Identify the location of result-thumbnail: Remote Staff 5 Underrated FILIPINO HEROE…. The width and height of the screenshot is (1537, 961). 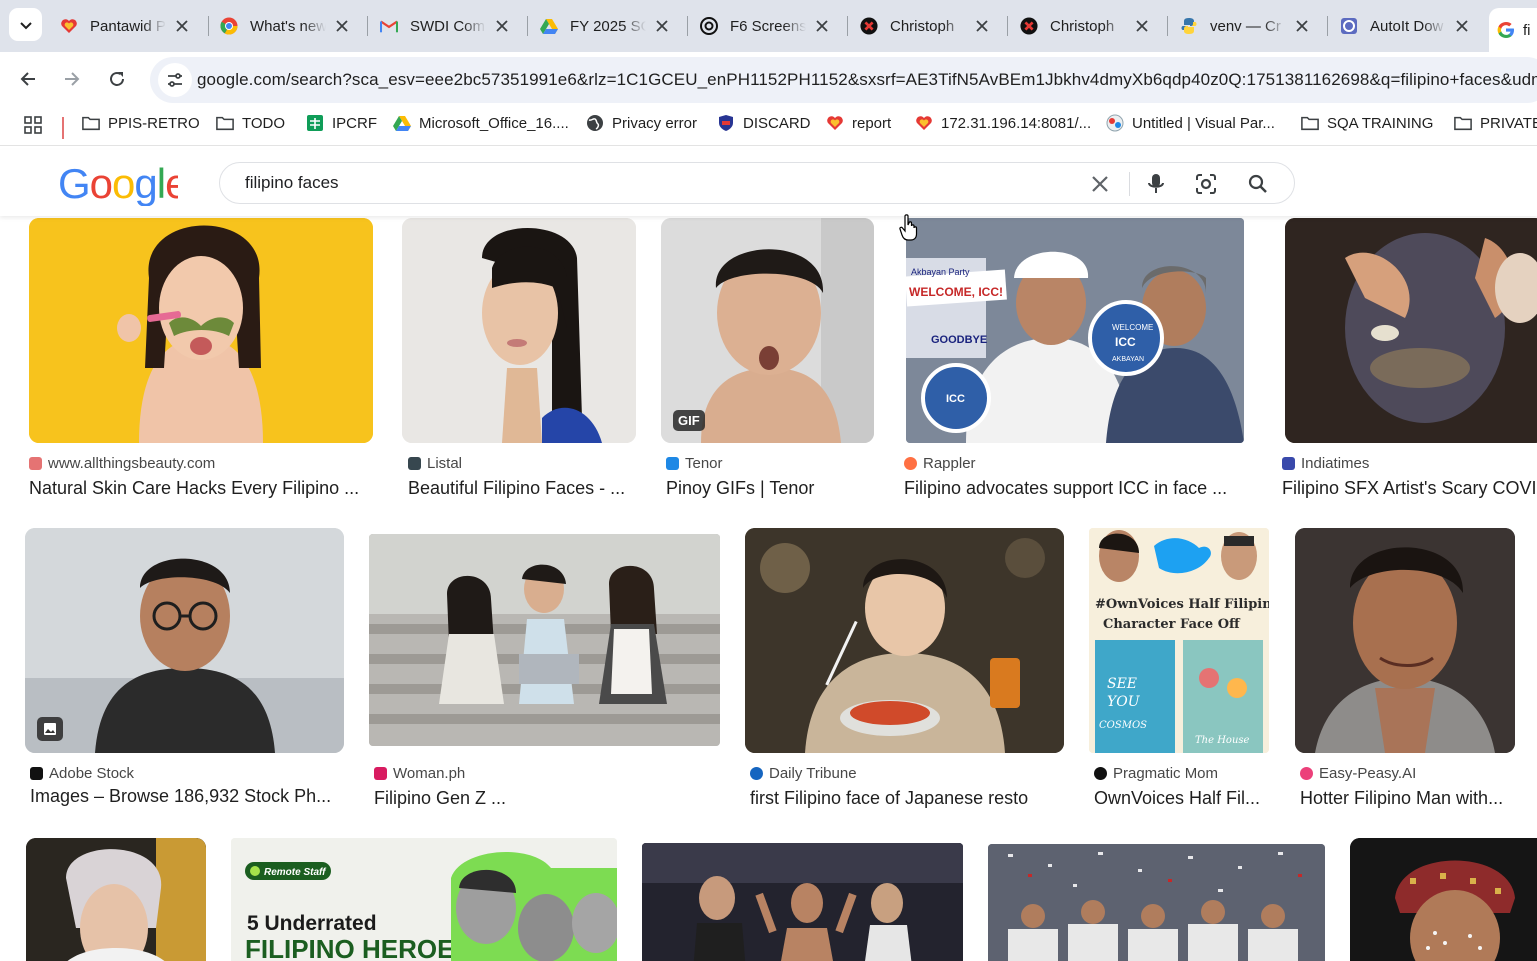
(424, 899).